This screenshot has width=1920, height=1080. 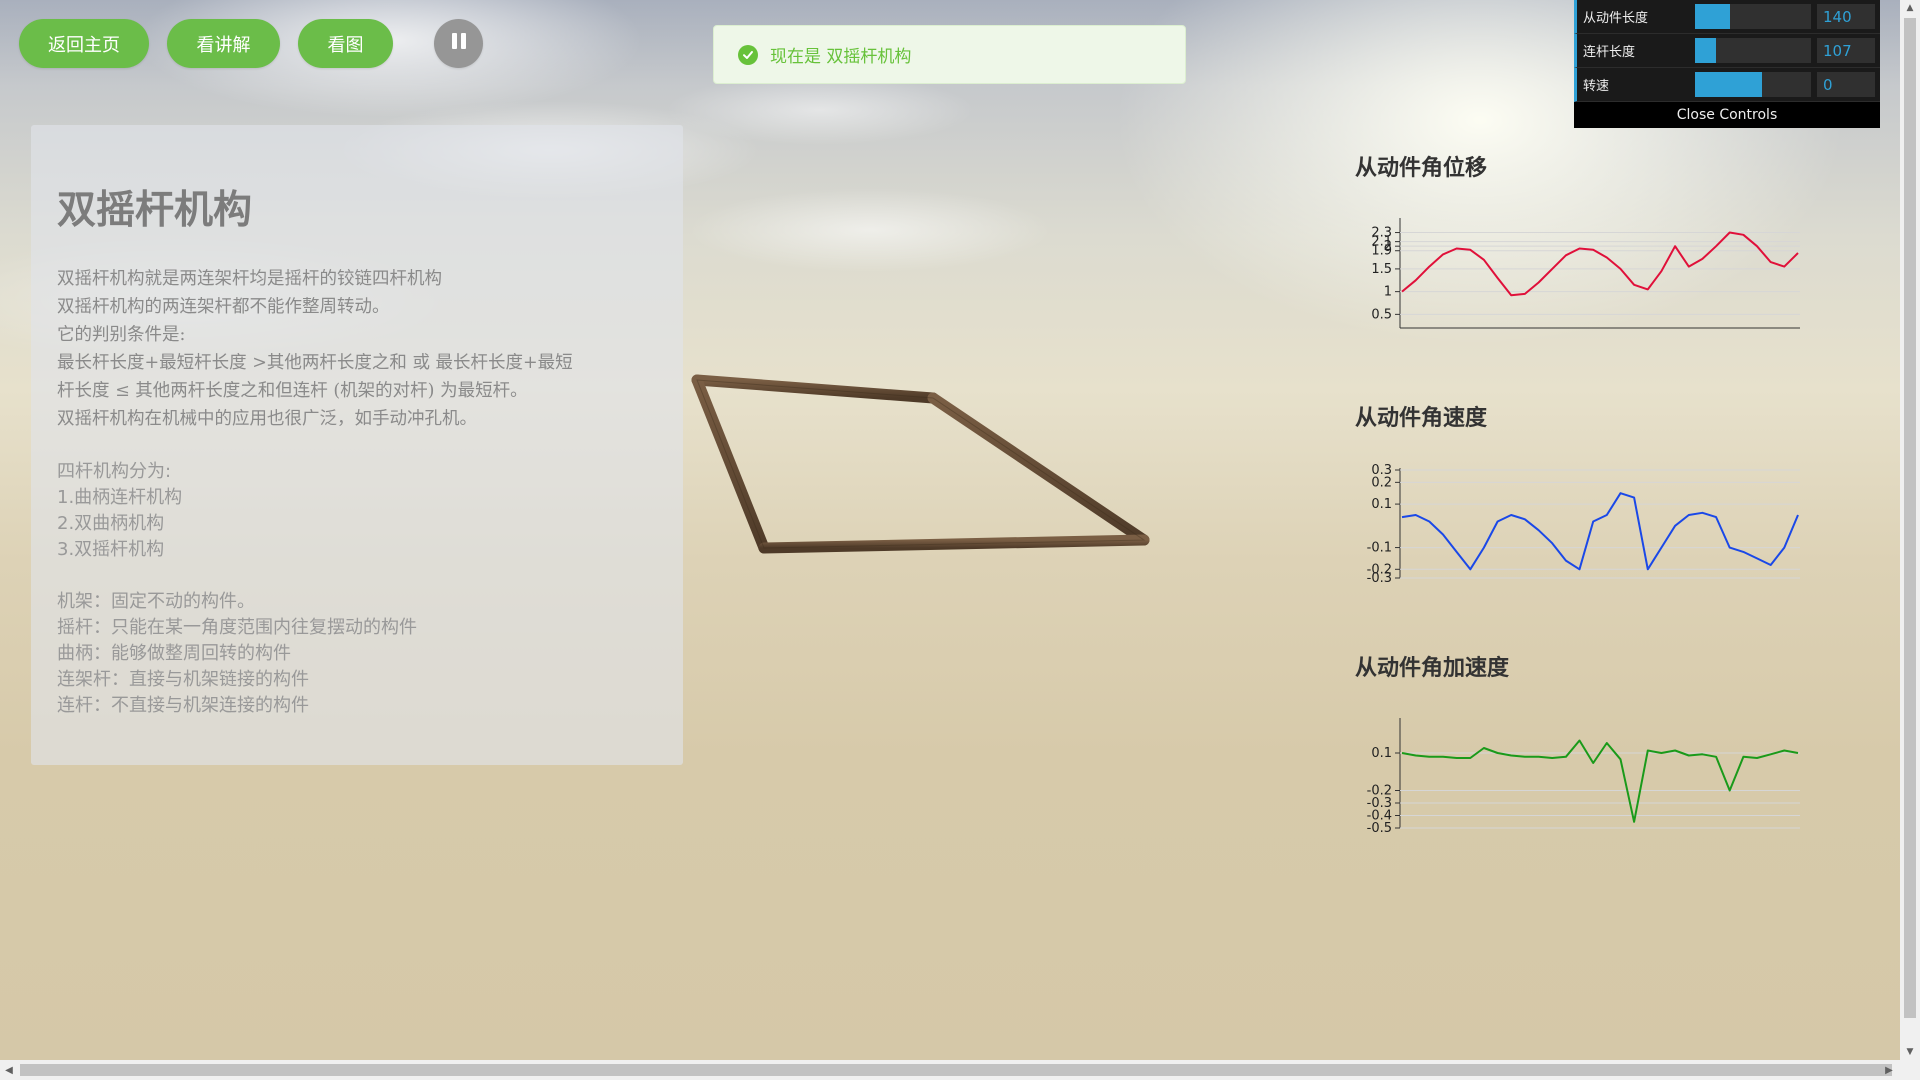 I want to click on control-label: 连杆长度, so click(x=1609, y=52).